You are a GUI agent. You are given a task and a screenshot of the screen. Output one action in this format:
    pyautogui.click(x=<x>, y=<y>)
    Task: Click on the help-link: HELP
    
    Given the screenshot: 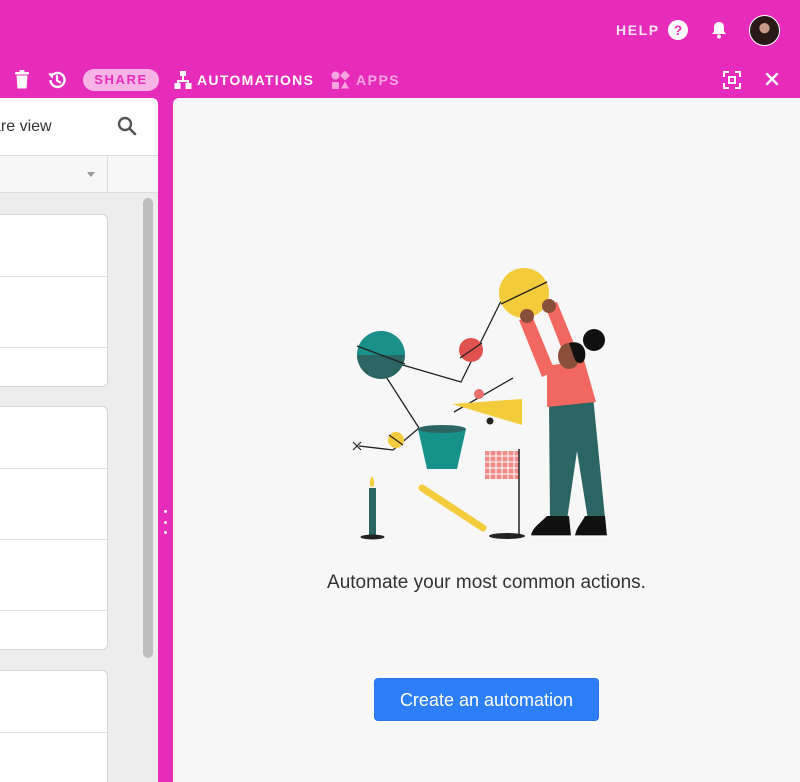 What is the action you would take?
    pyautogui.click(x=638, y=30)
    